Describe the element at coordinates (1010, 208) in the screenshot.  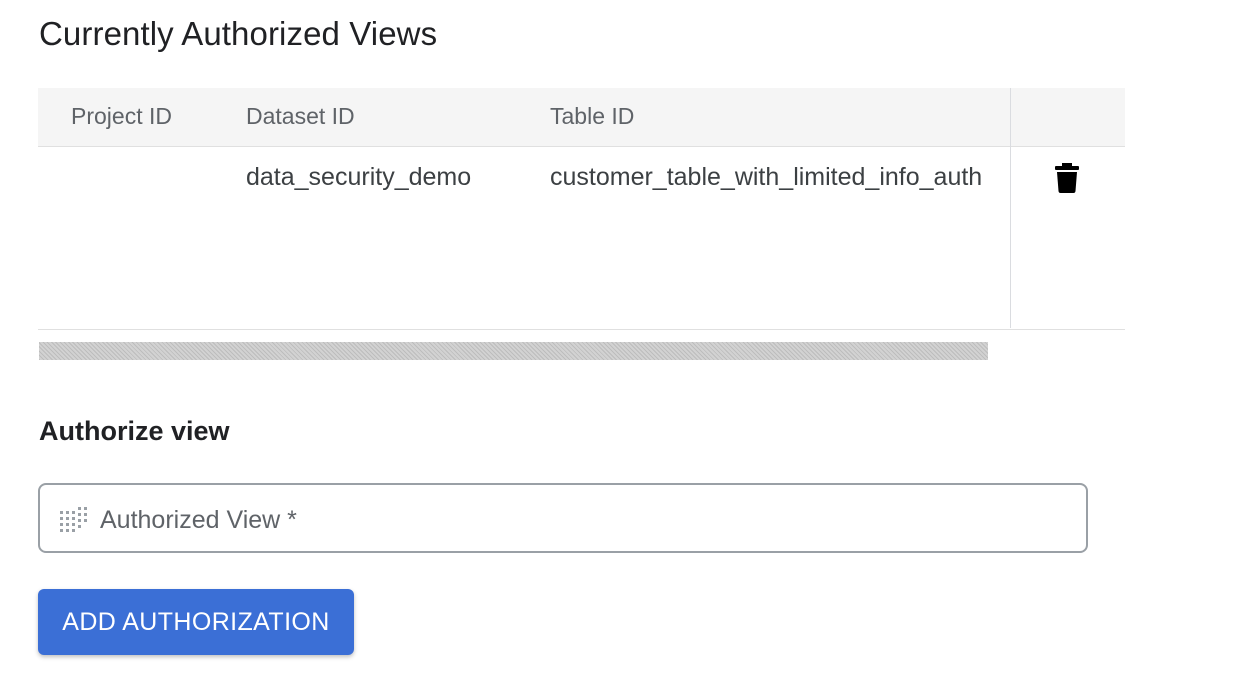
I see `column-divider` at that location.